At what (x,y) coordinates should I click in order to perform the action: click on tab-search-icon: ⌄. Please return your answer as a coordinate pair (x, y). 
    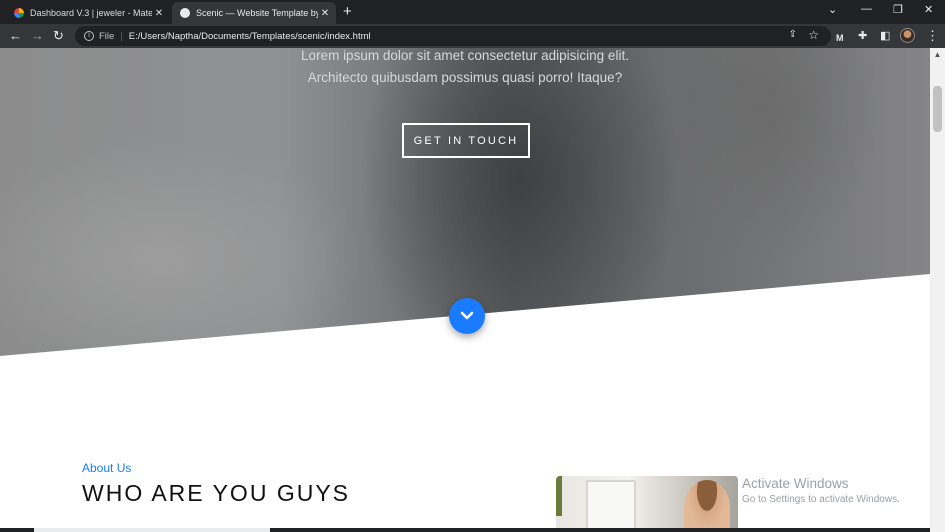
    Looking at the image, I should click on (832, 9).